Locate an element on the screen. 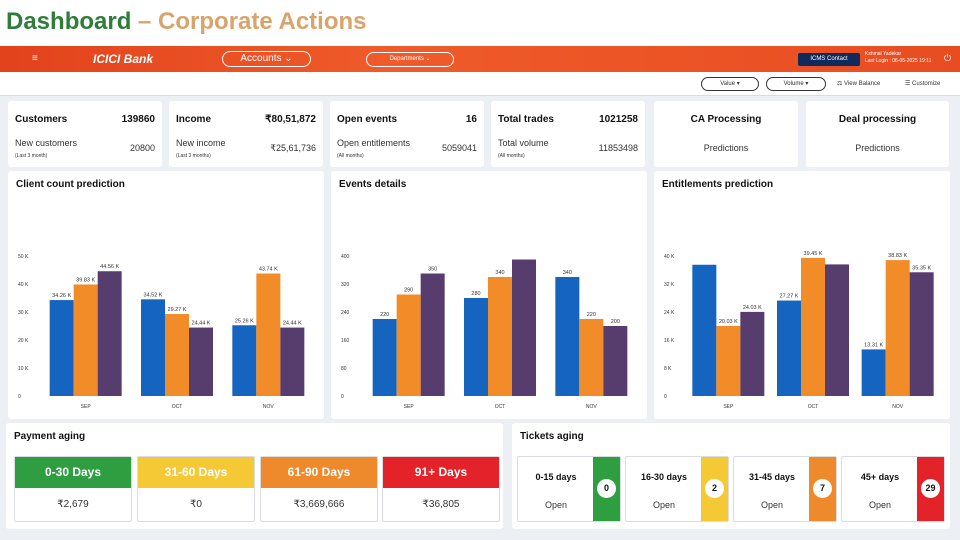 The height and width of the screenshot is (540, 960). user-name: Kshmal Yadekar is located at coordinates (883, 54).